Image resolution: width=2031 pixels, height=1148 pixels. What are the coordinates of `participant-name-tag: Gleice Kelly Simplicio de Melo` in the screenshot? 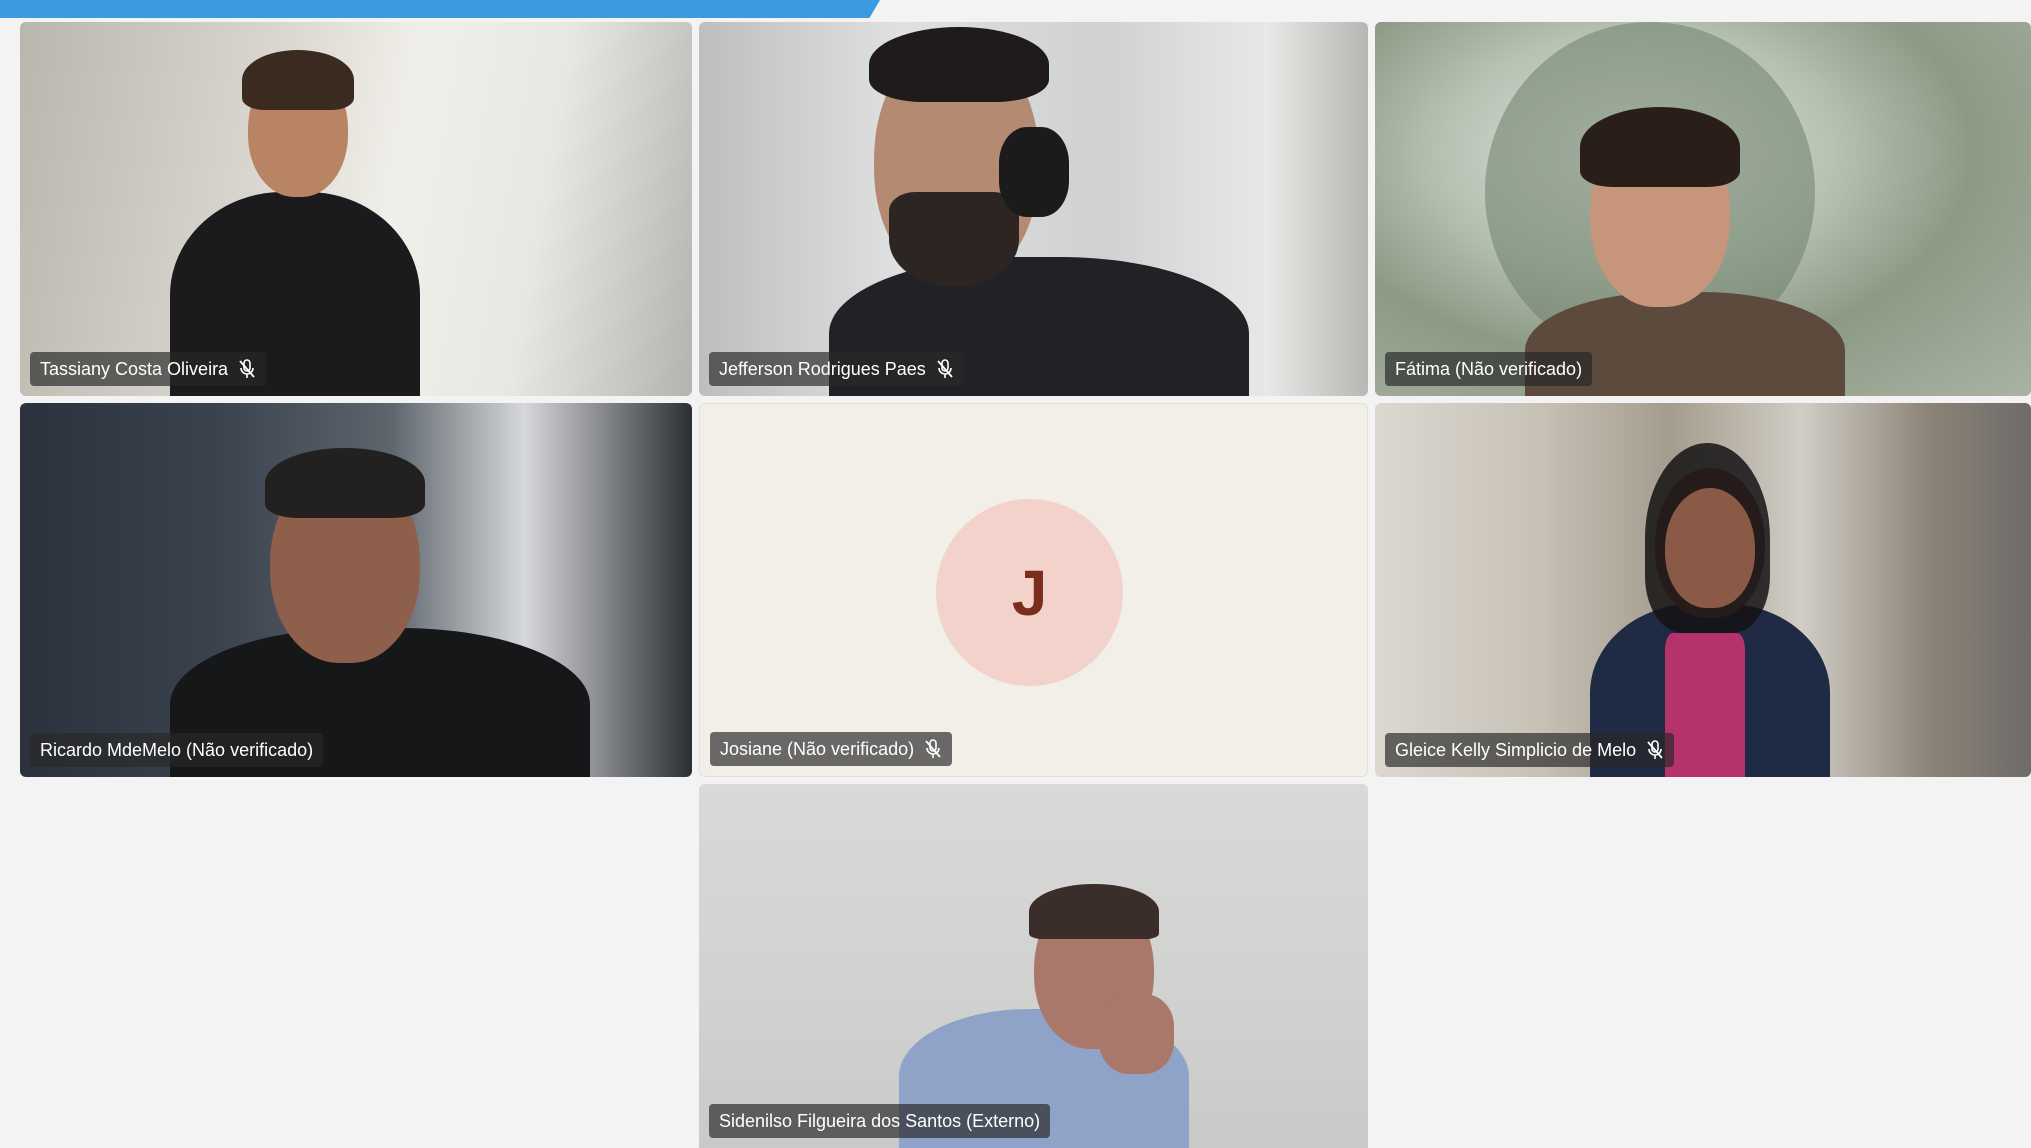 It's located at (1530, 750).